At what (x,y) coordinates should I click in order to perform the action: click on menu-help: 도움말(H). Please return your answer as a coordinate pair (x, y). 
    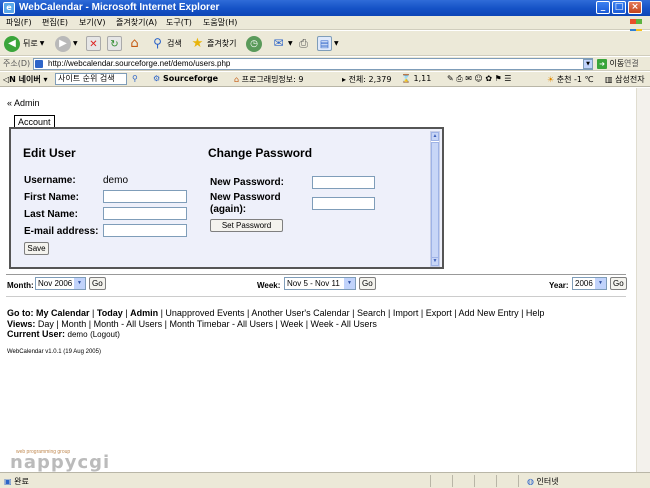
    Looking at the image, I should click on (220, 22).